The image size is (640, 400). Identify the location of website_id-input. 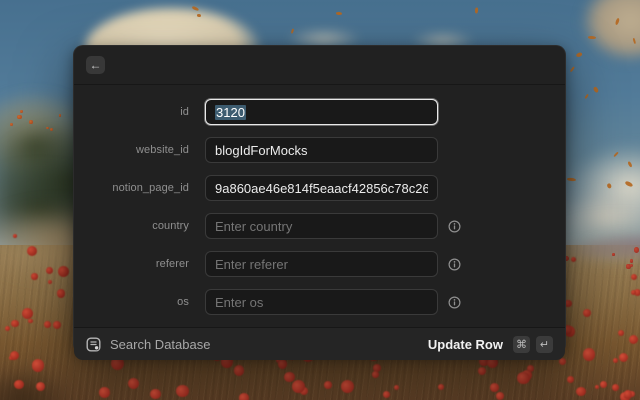
(321, 150).